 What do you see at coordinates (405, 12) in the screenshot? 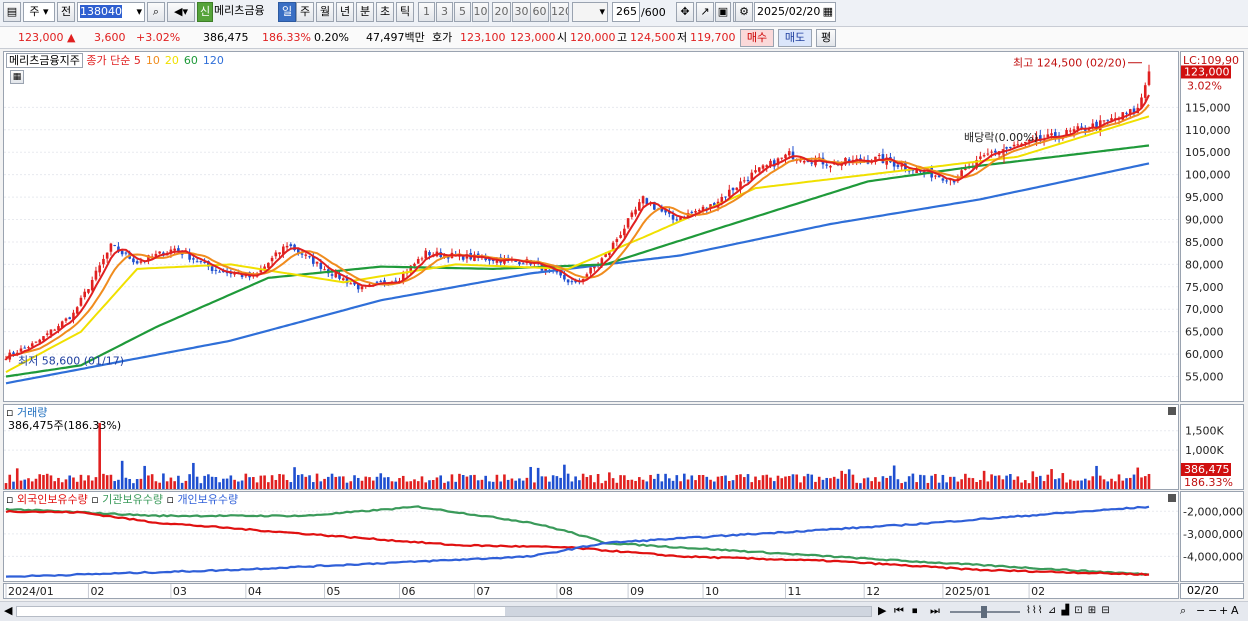
I see `period-button: 틱` at bounding box center [405, 12].